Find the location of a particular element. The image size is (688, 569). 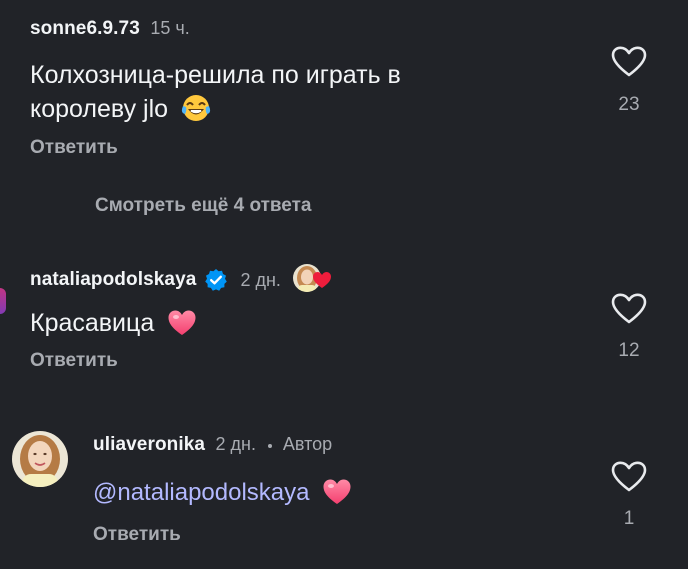

red-heart-icon is located at coordinates (322, 282).